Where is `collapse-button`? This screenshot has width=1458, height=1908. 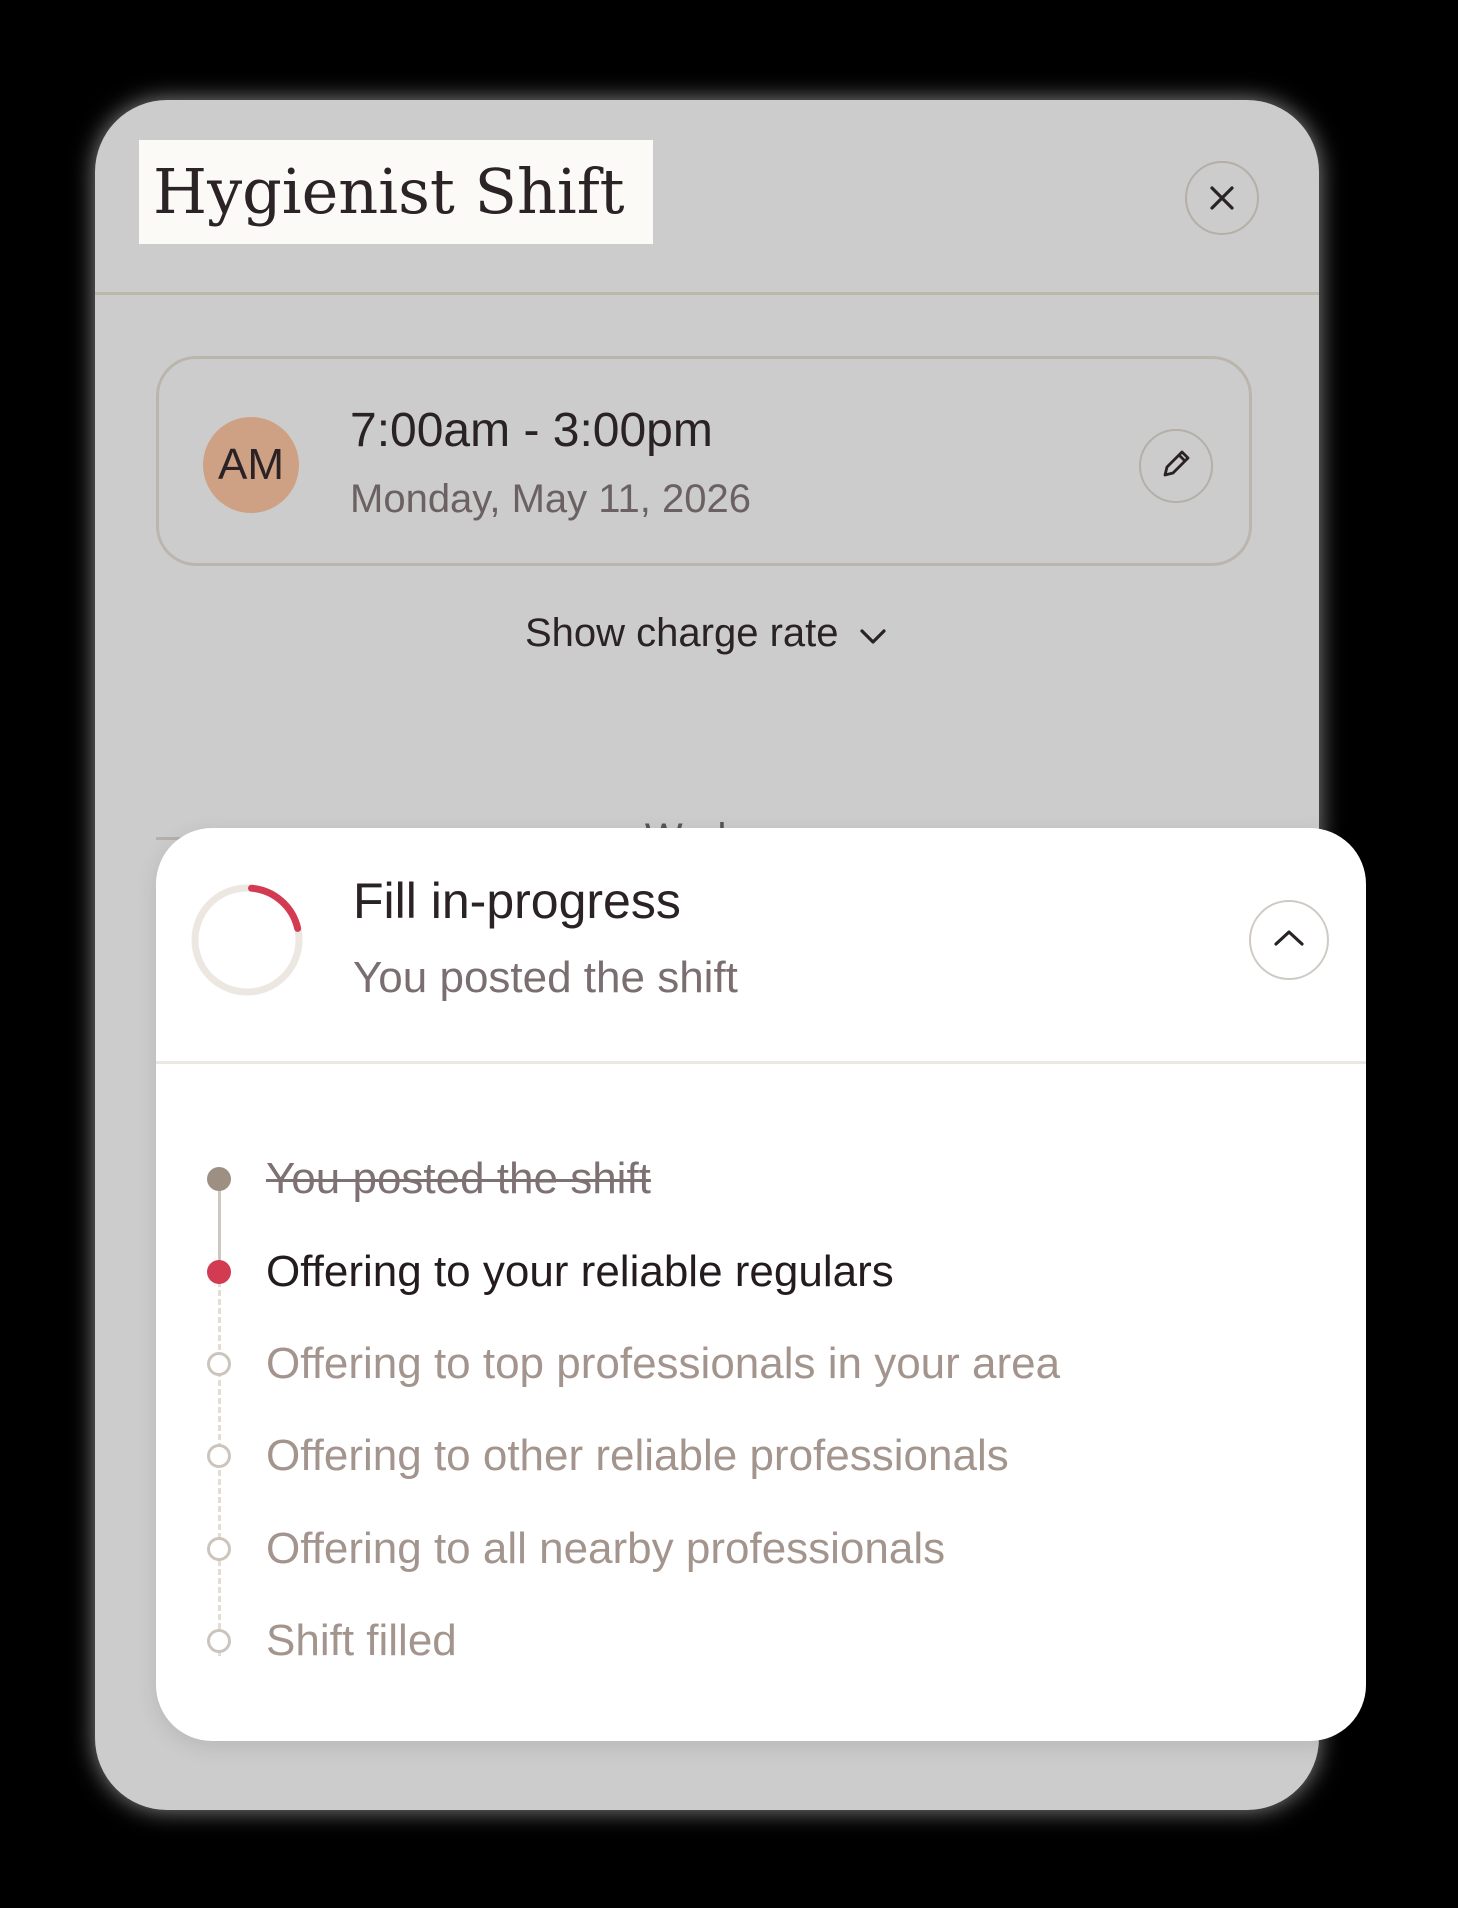
collapse-button is located at coordinates (1289, 940).